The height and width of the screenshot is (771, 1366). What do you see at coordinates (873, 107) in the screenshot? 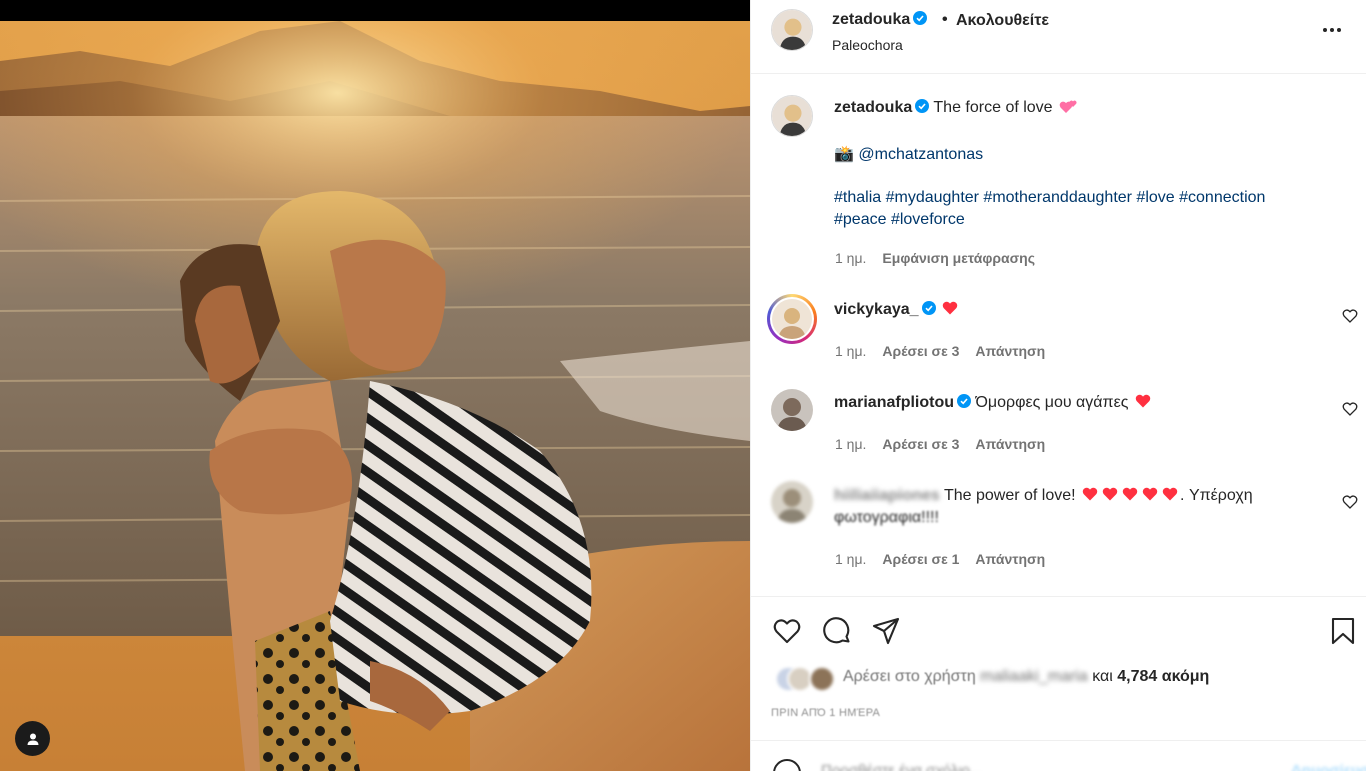
I see `caption-author-username: zetadouka` at bounding box center [873, 107].